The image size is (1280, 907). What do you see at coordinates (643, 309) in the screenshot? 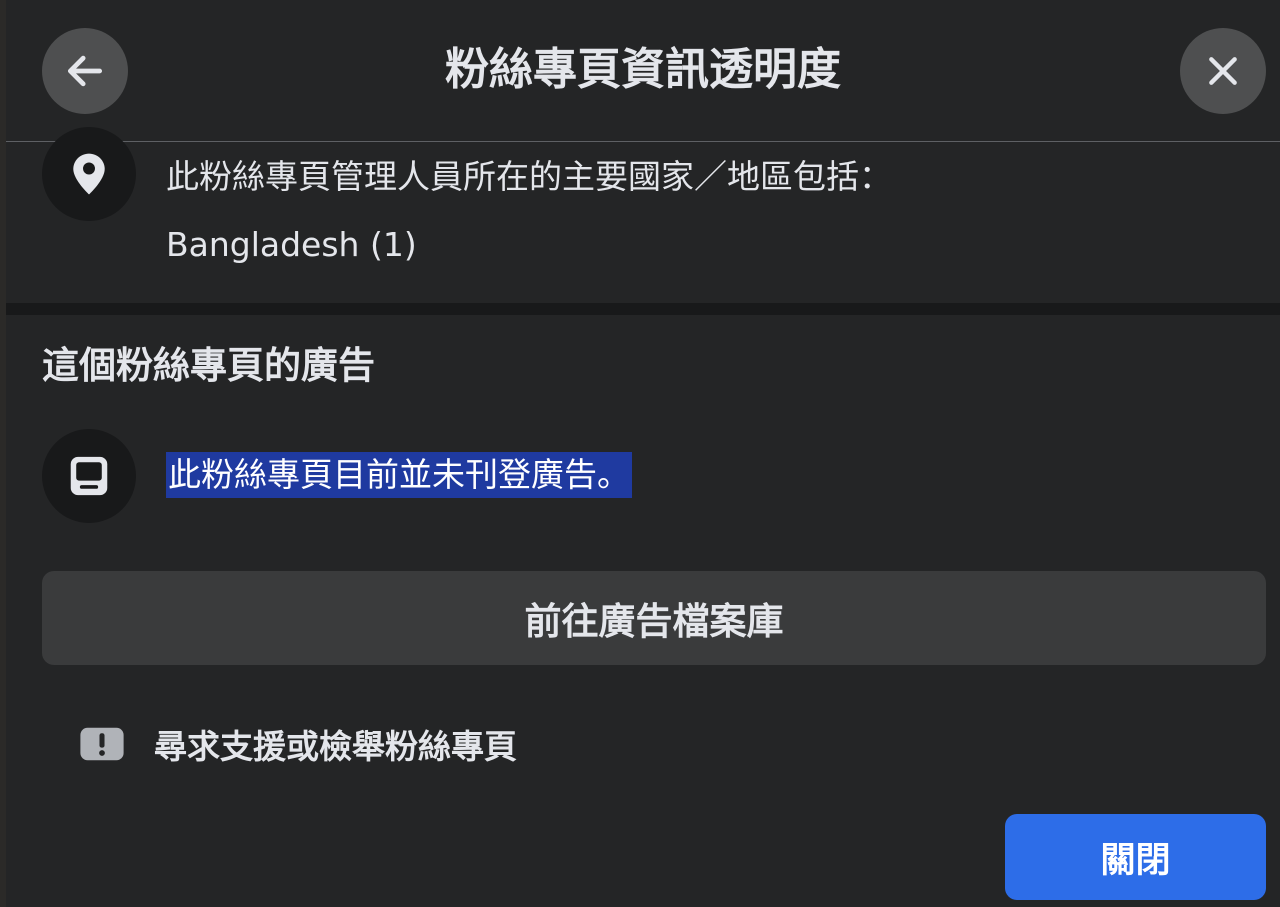
I see `section-divider` at bounding box center [643, 309].